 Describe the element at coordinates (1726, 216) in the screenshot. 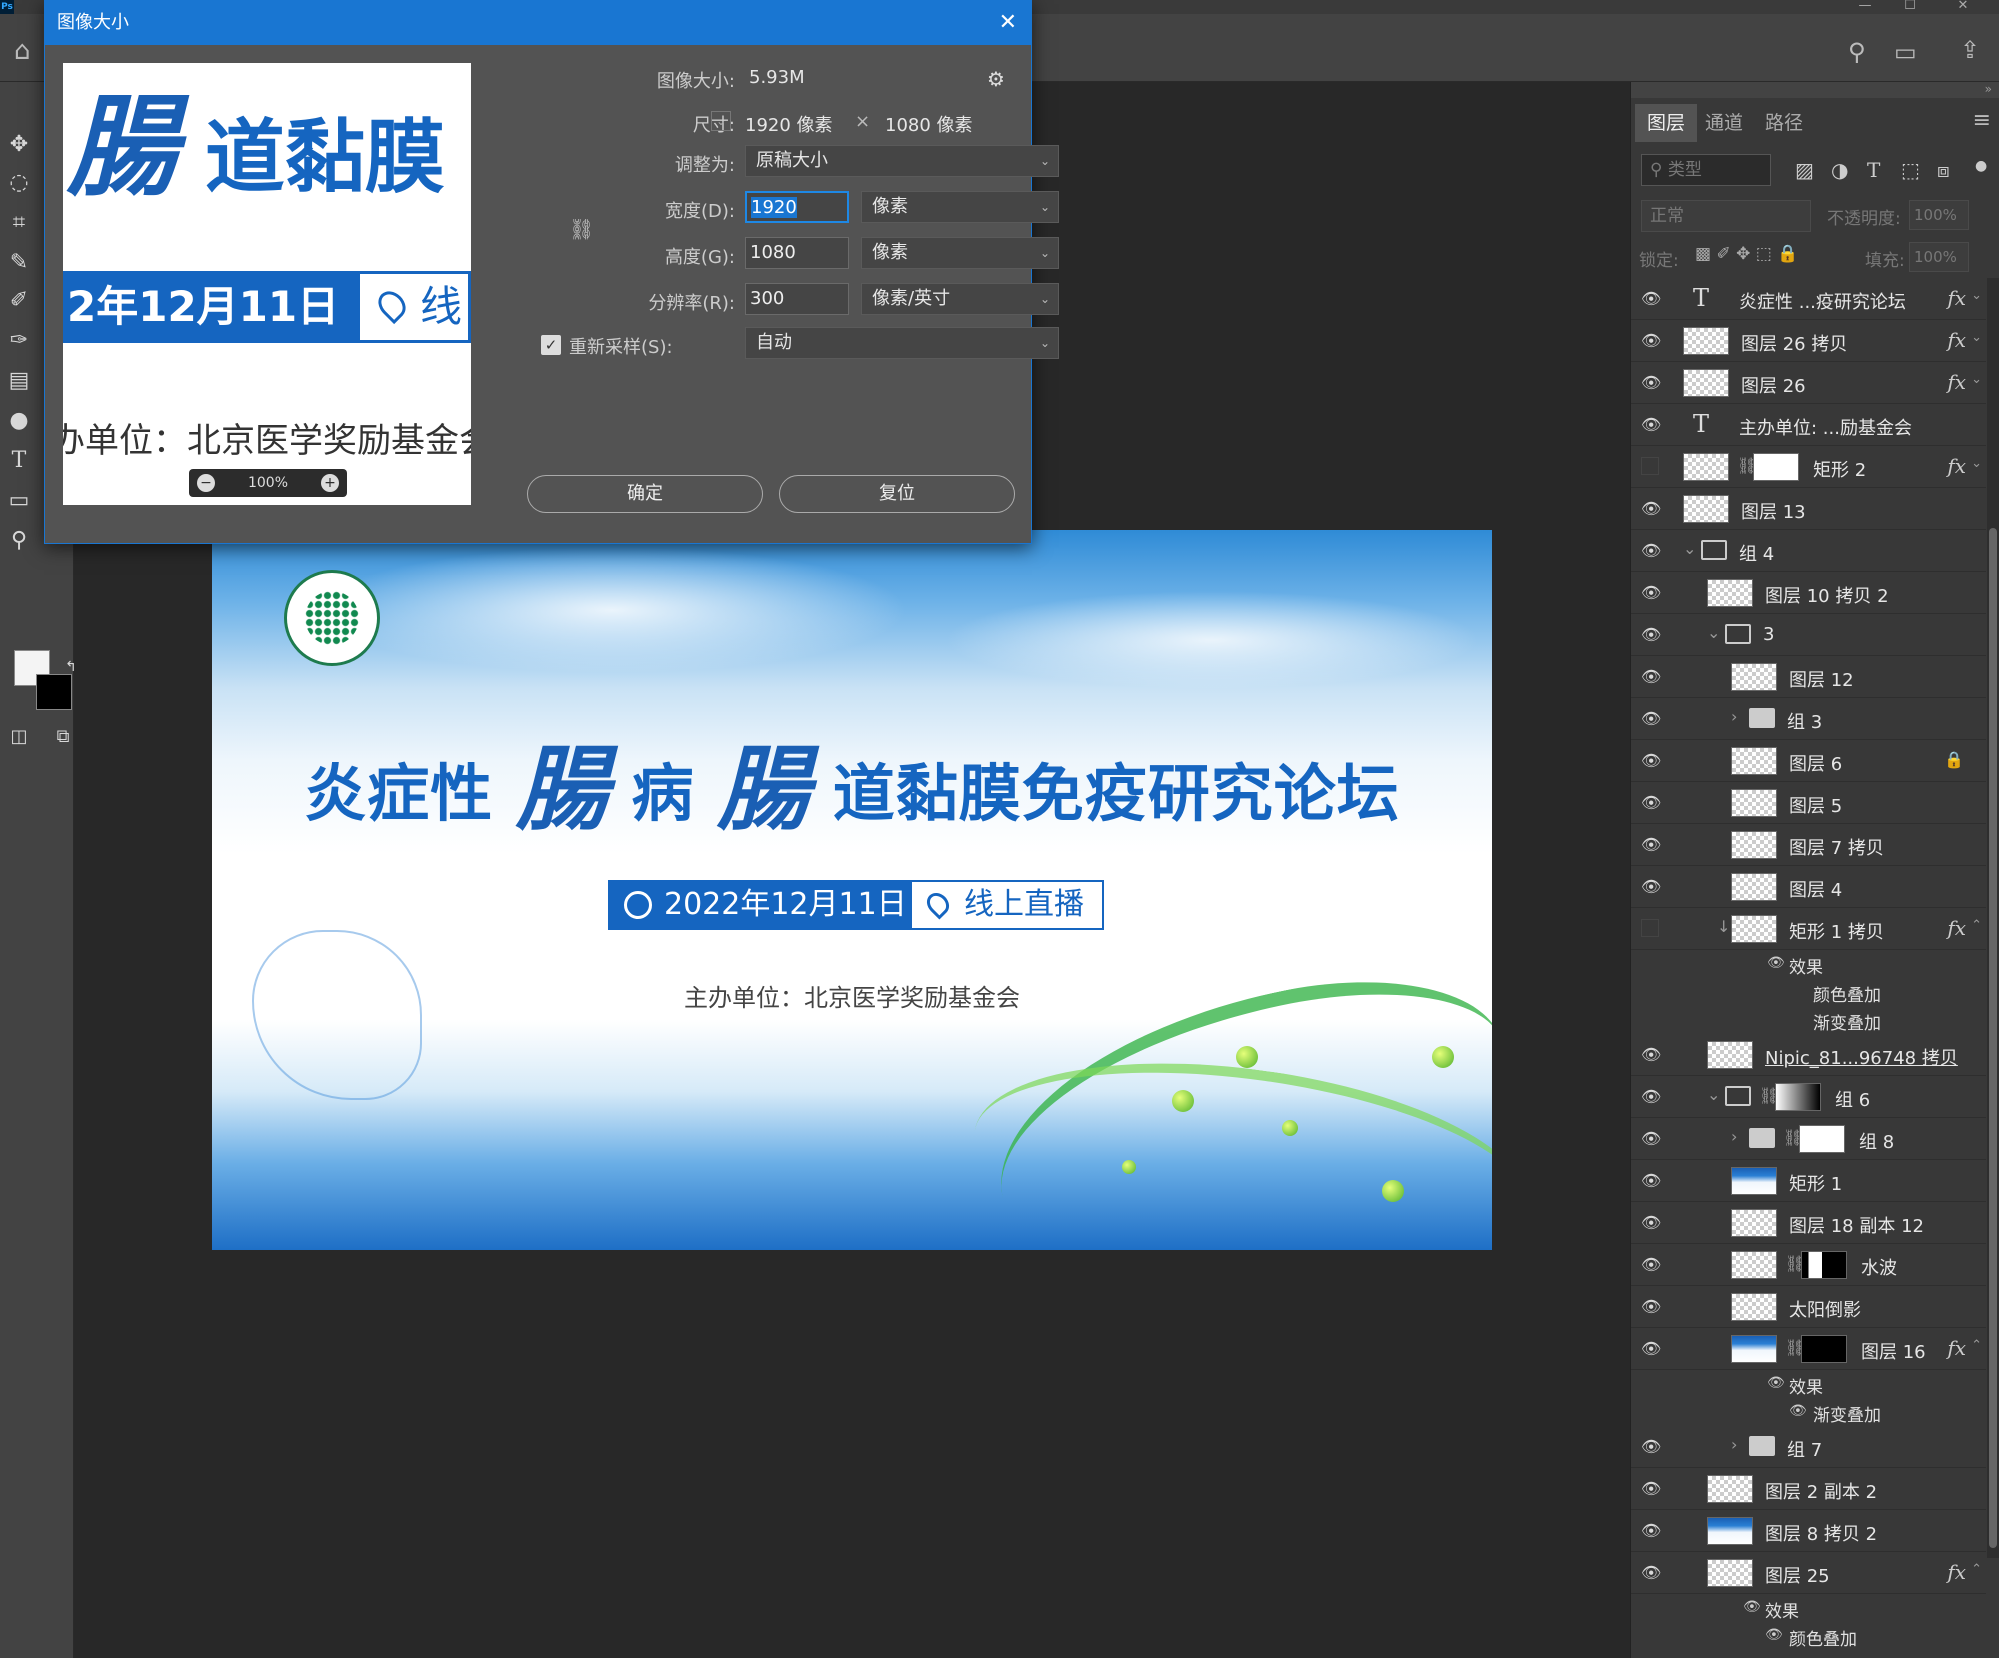

I see `blend-mode-select: 正常` at that location.